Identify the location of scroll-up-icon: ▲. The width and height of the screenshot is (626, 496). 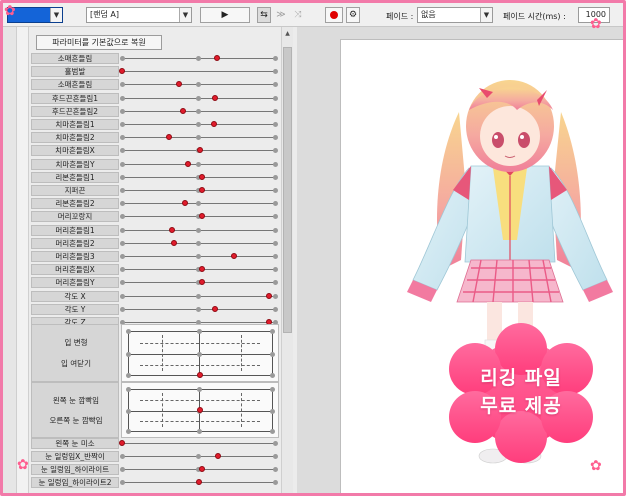
(287, 33).